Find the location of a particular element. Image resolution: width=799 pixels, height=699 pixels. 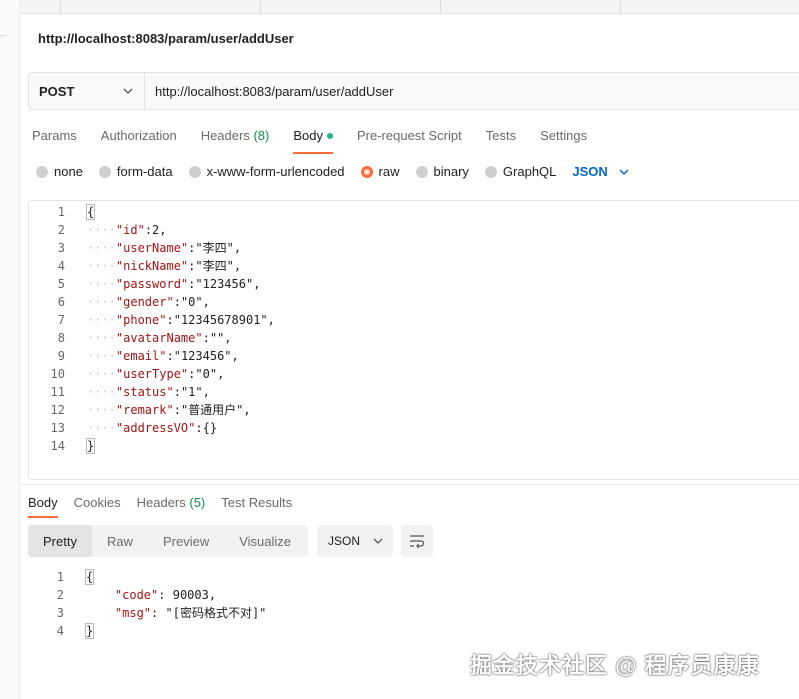

line-number: 10 is located at coordinates (57, 374).